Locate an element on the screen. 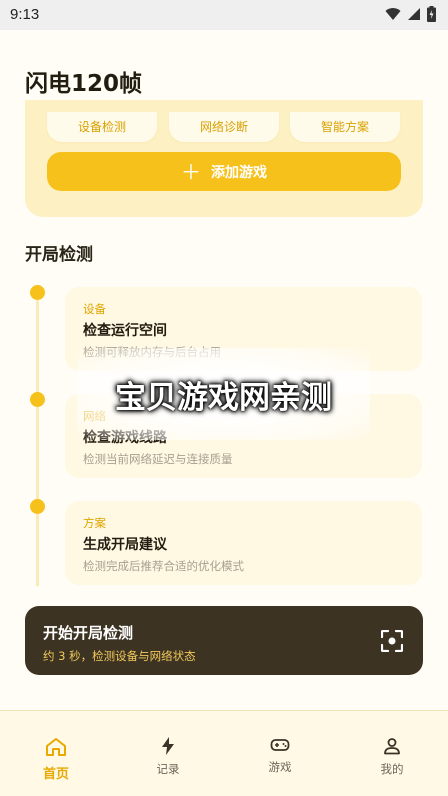 This screenshot has height=796, width=448. watermark-overlay: 宝贝游戏网亲测 is located at coordinates (223, 394).